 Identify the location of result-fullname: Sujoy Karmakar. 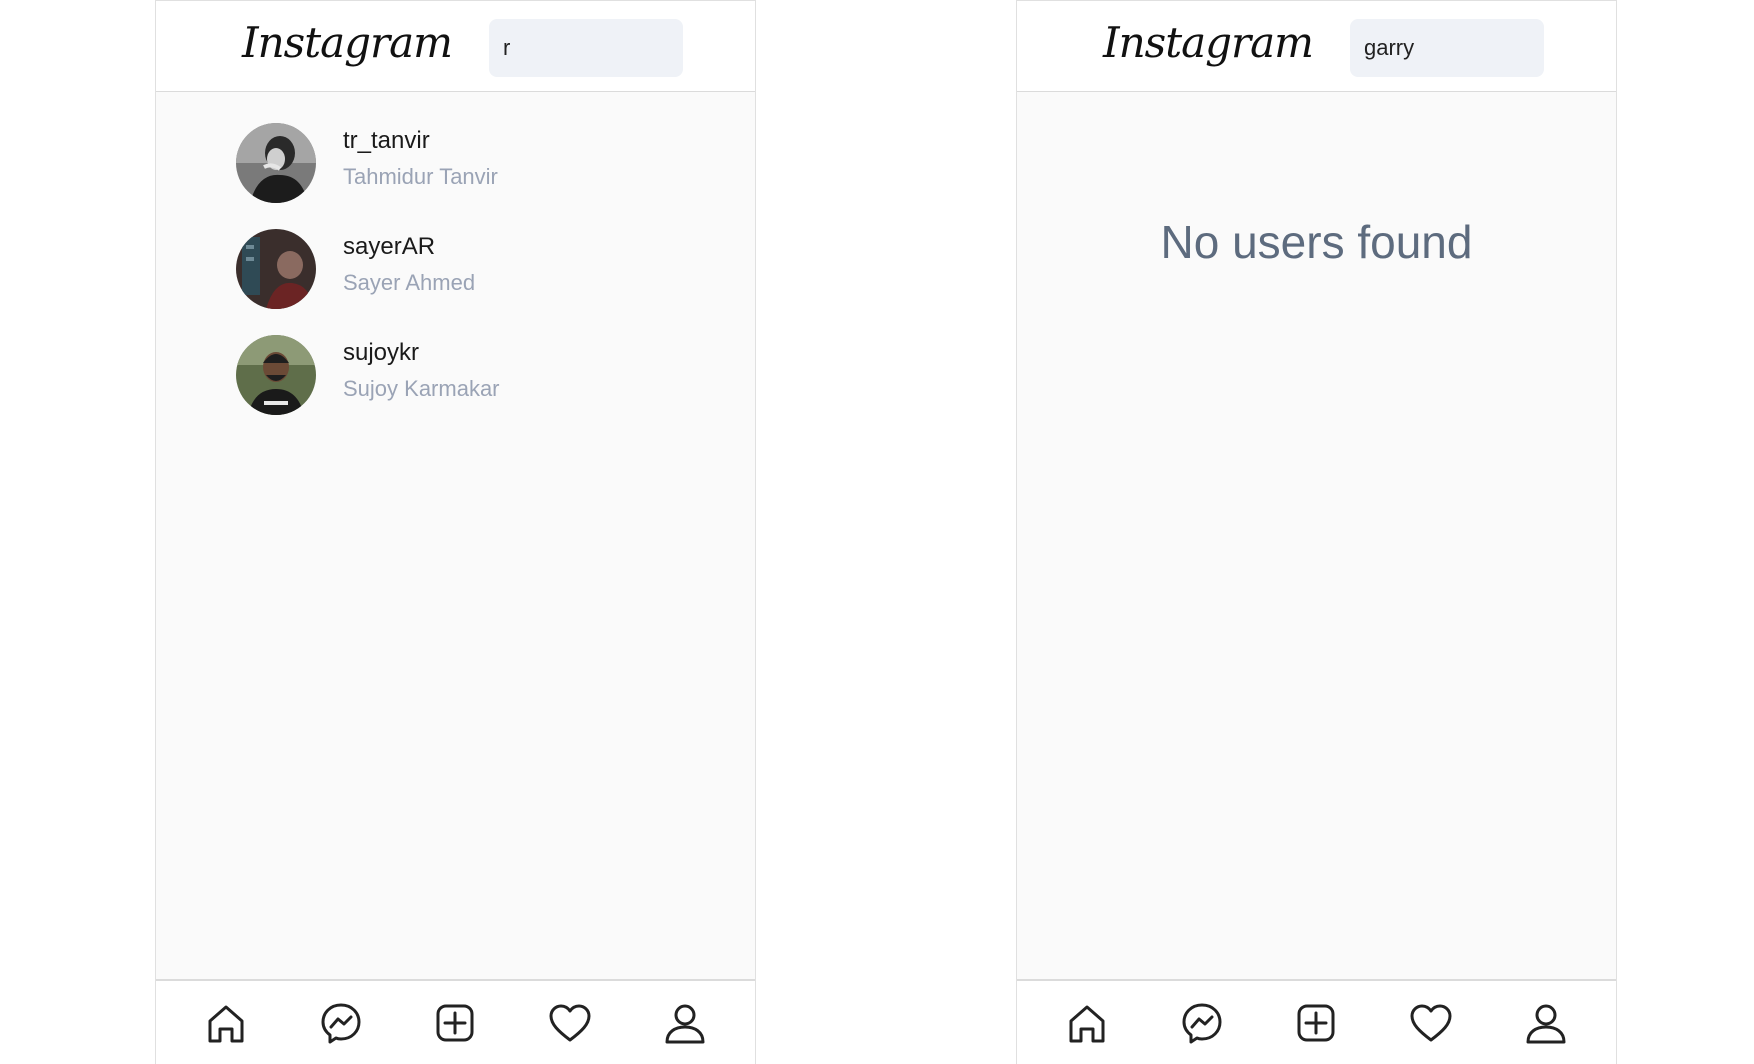
(421, 388).